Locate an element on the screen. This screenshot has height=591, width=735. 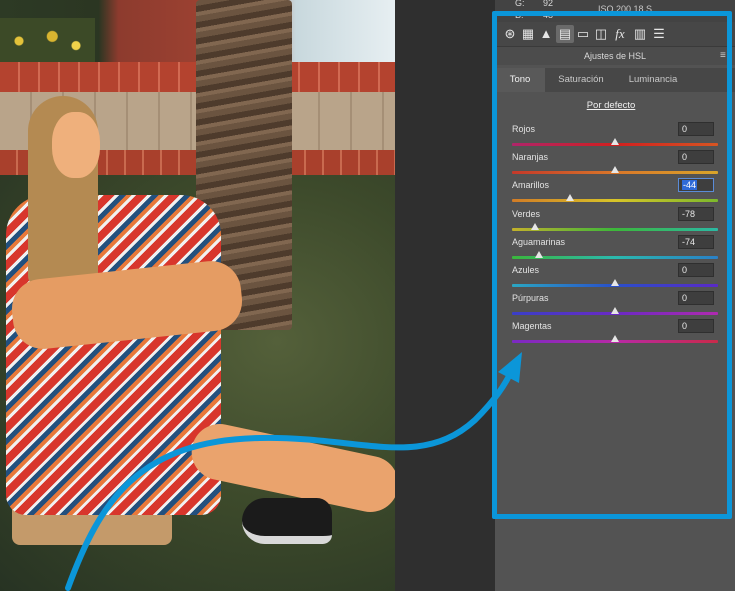
slider-row: Magentas 0 is located at coordinates (616, 334).